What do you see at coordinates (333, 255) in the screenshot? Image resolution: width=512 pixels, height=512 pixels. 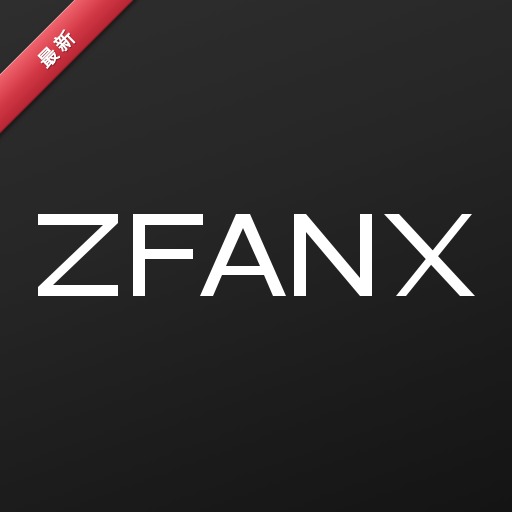 I see `logo-glyph-n` at bounding box center [333, 255].